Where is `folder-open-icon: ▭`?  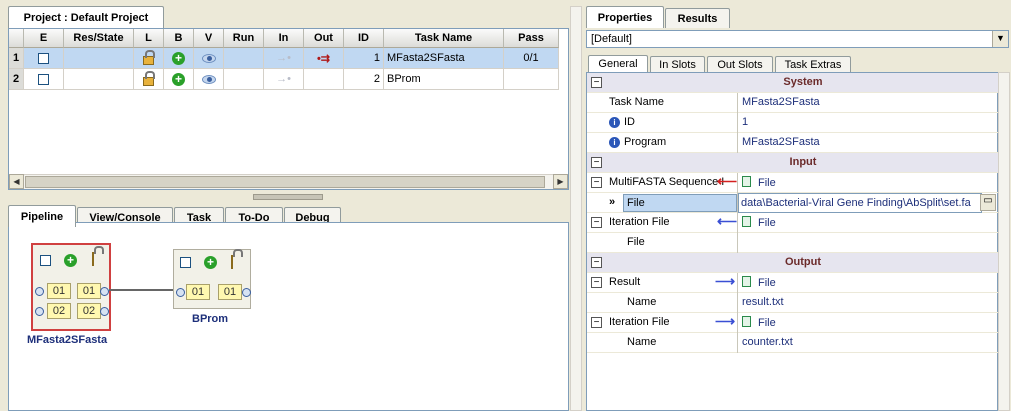 folder-open-icon: ▭ is located at coordinates (988, 202).